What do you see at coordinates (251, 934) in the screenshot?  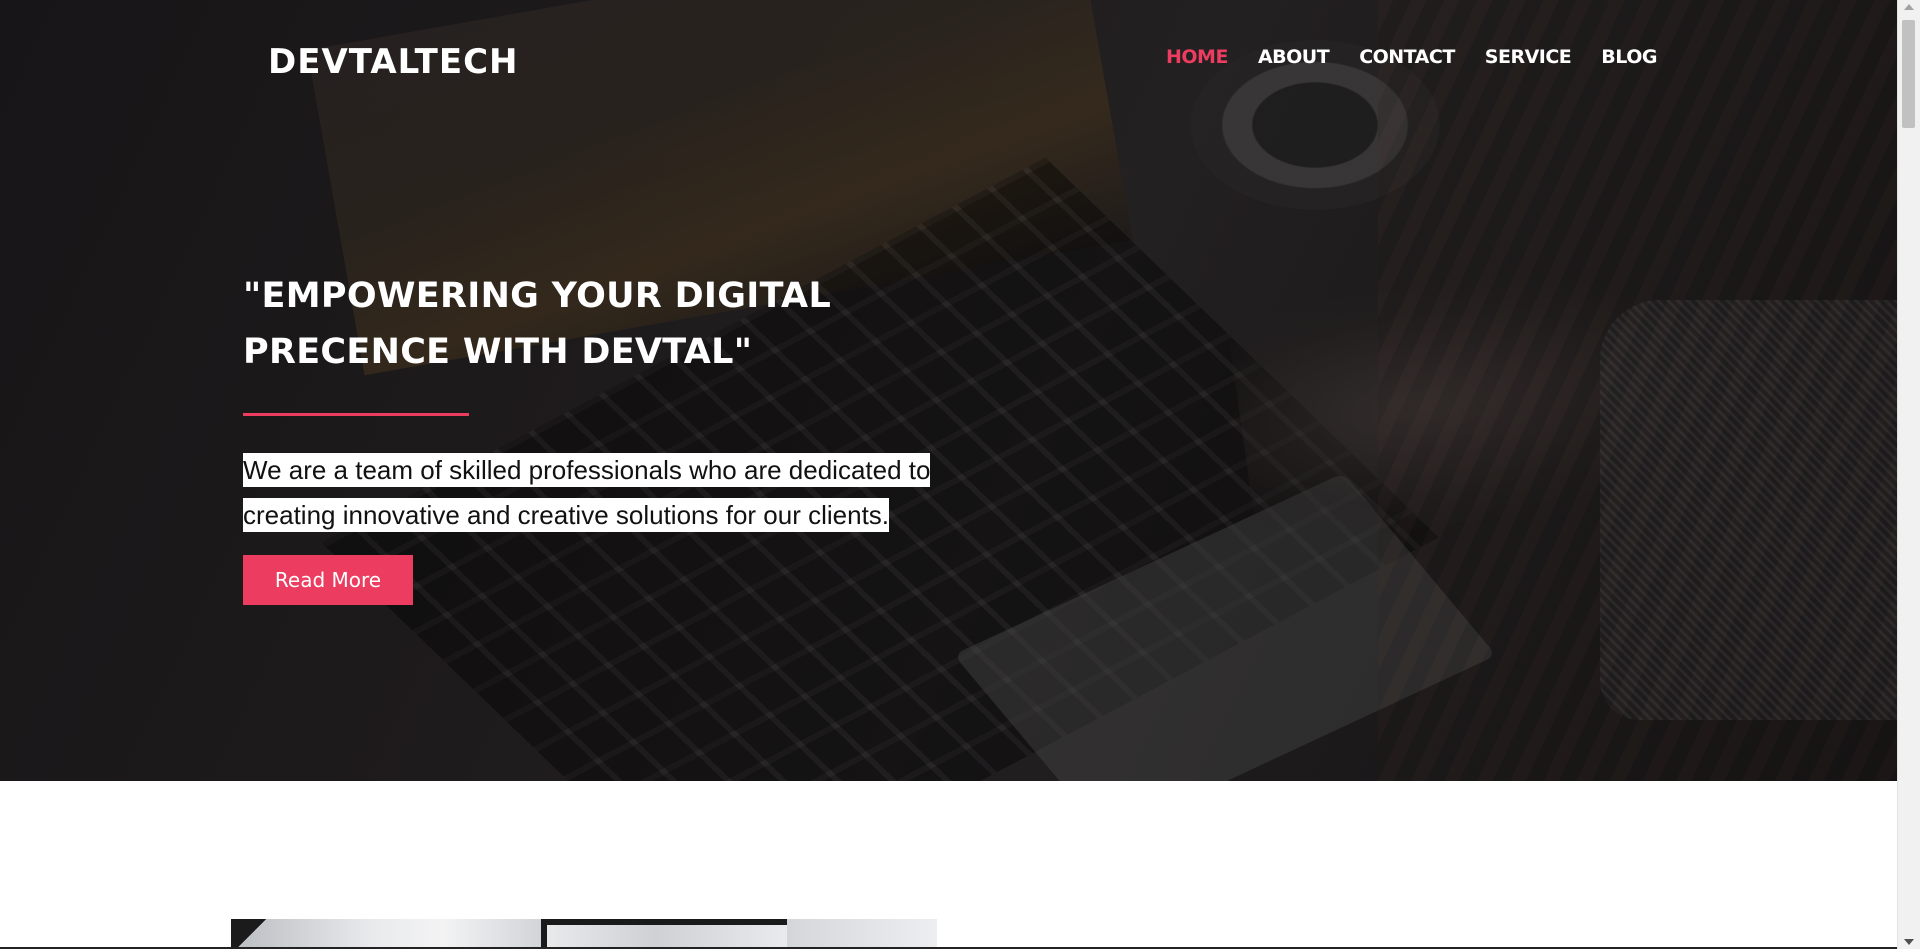 I see `image-dark-corner` at bounding box center [251, 934].